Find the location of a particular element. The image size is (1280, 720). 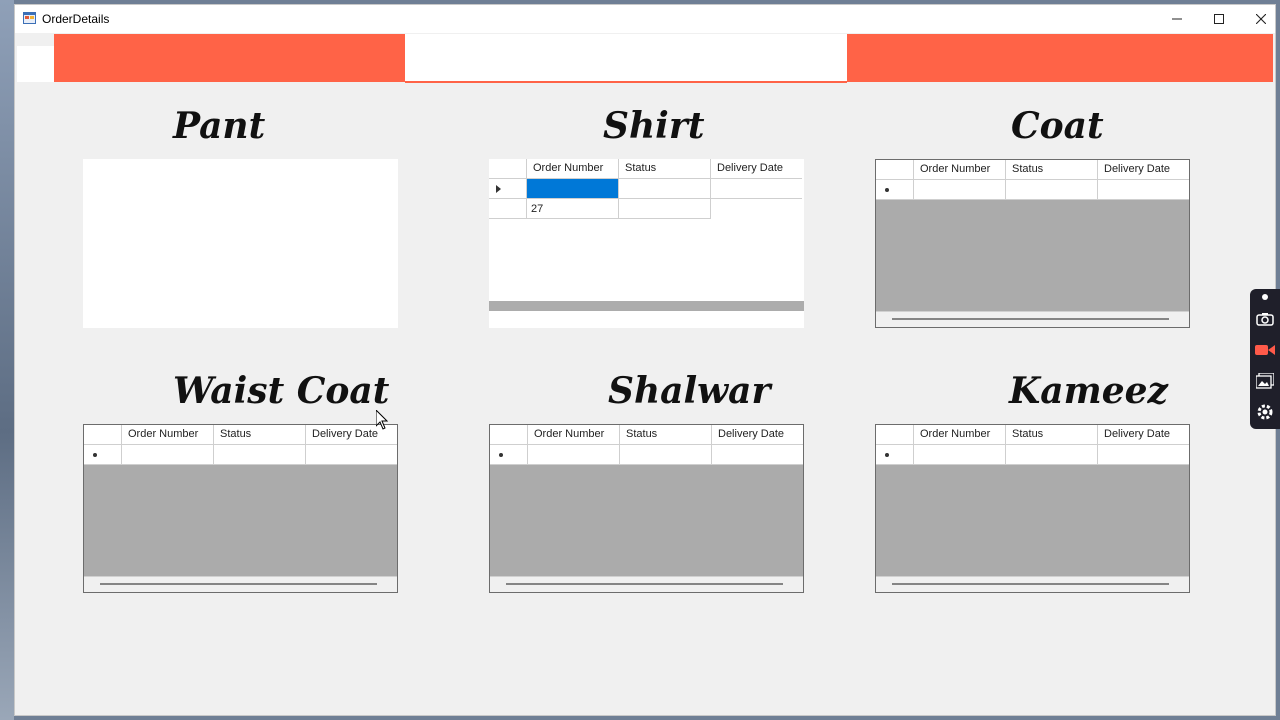

heading-pant: Pant is located at coordinates (219, 126).